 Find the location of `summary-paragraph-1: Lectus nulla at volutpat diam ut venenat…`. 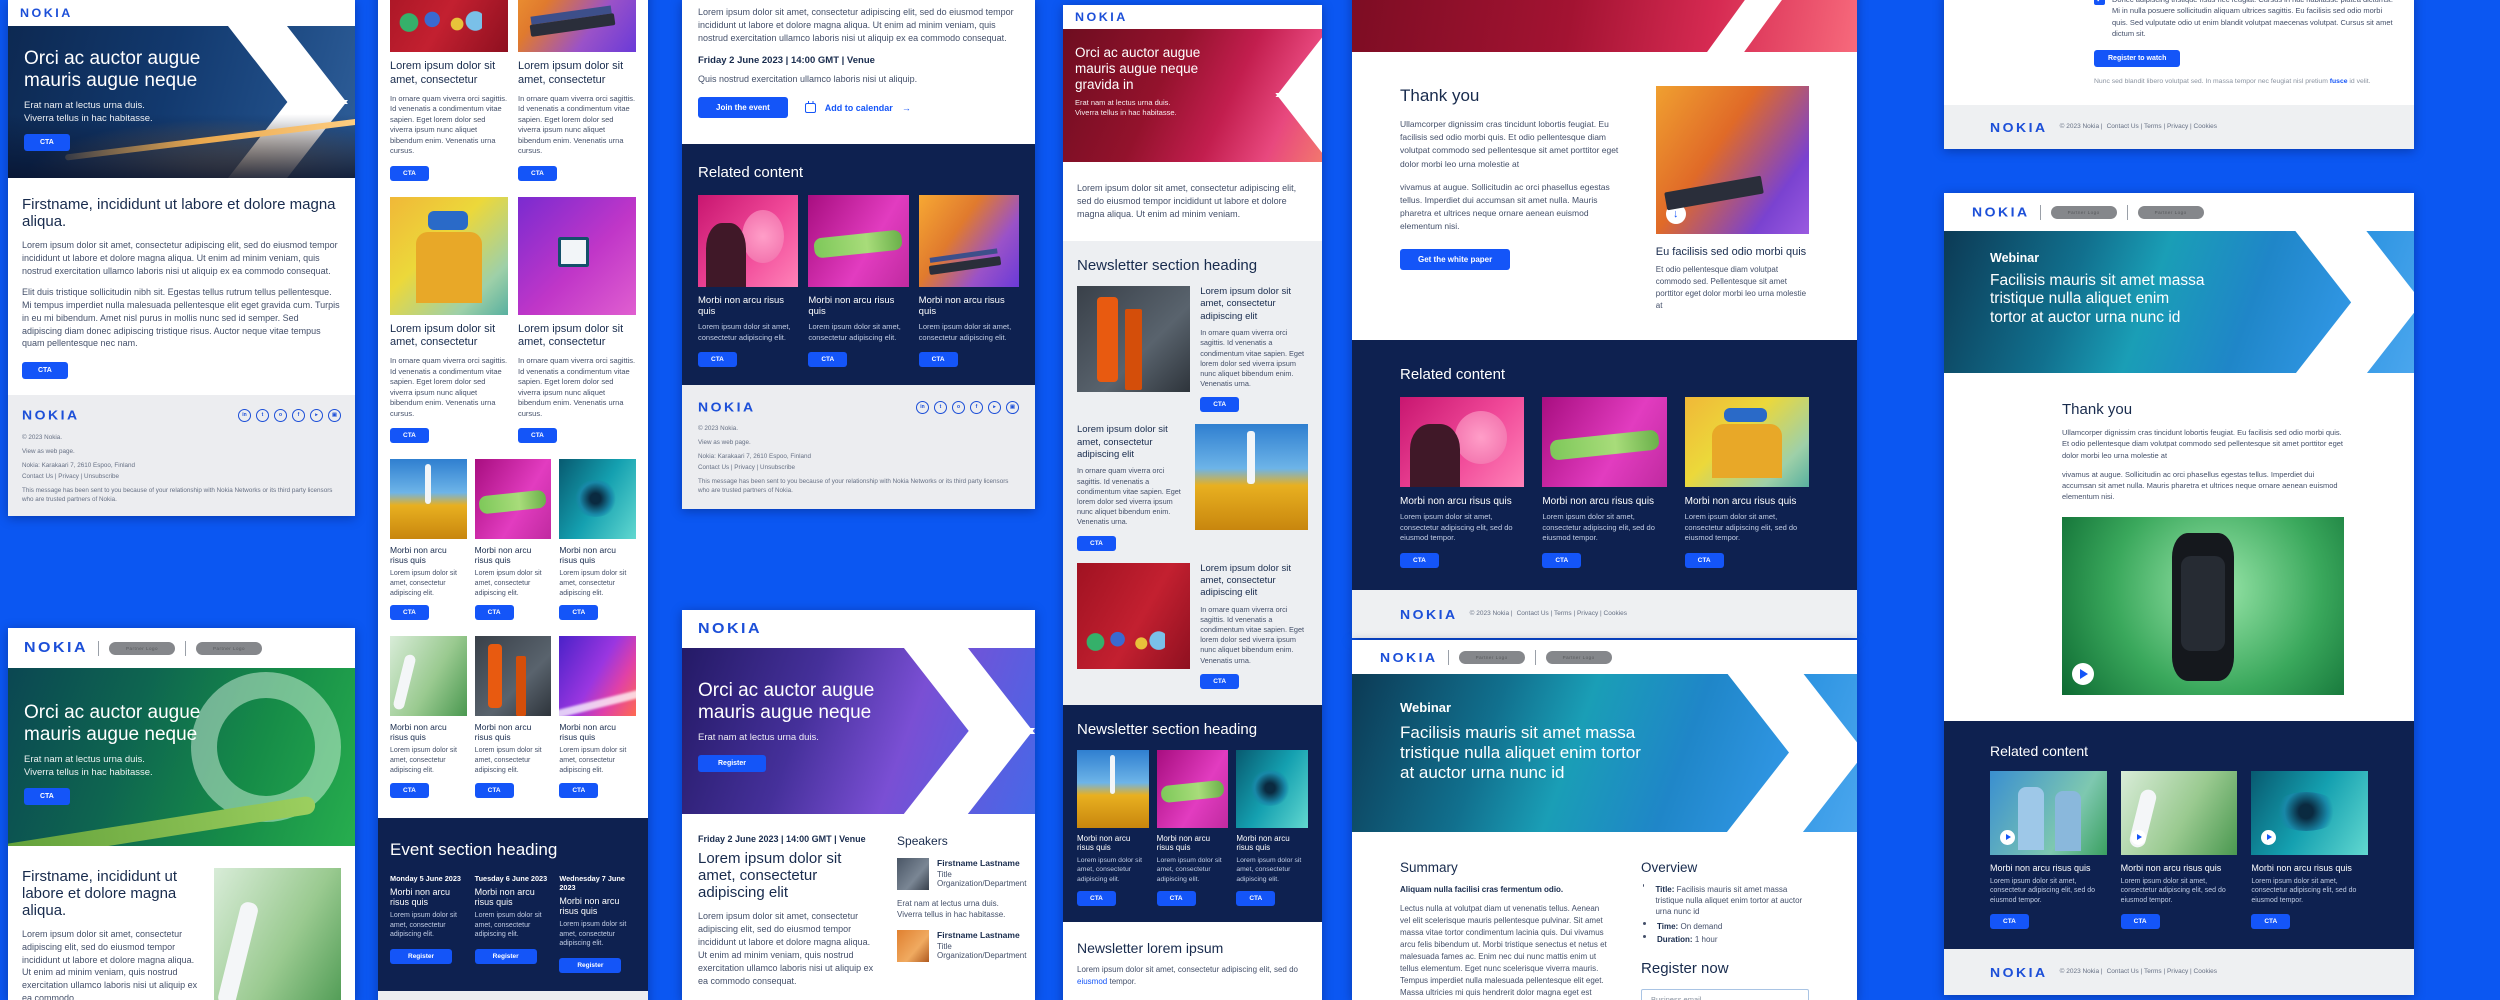

summary-paragraph-1: Lectus nulla at volutpat diam ut venenat… is located at coordinates (1503, 950).